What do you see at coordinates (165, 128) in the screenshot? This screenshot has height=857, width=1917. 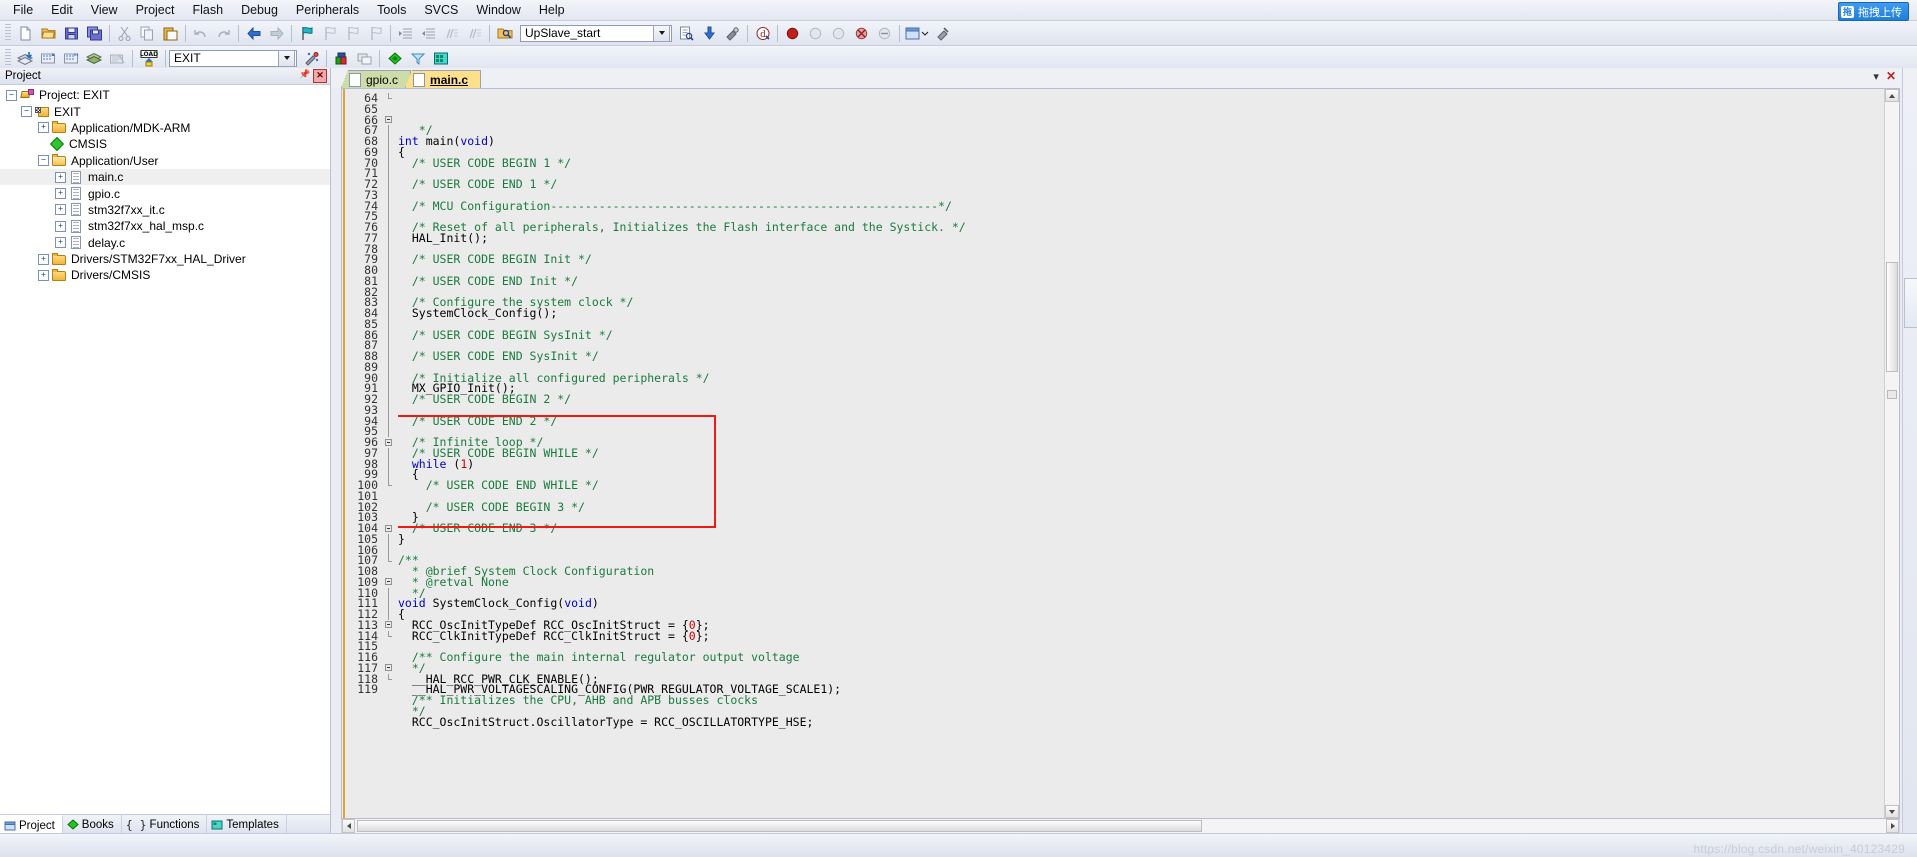 I see `tree-item-application-mdk-arm: + Application/MDK-ARM` at bounding box center [165, 128].